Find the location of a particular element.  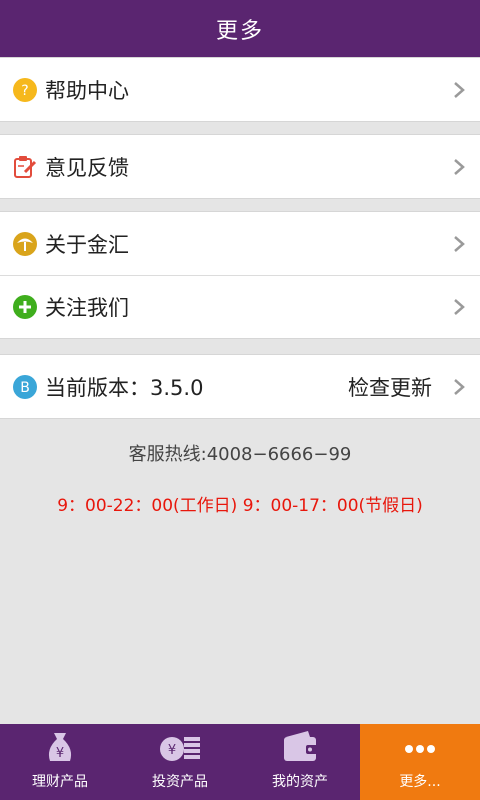

version-label: 当前版本：3.5.0 is located at coordinates (124, 387).